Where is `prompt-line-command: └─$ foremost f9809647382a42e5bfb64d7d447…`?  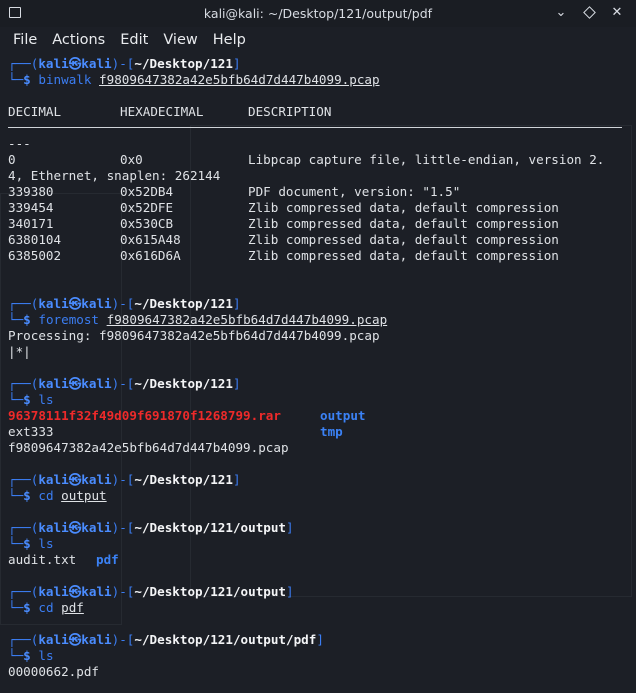
prompt-line-command: └─$ foremost f9809647382a42e5bfb64d7d447… is located at coordinates (198, 319).